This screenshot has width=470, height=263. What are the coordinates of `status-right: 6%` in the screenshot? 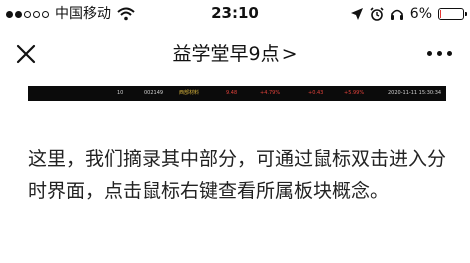 It's located at (408, 14).